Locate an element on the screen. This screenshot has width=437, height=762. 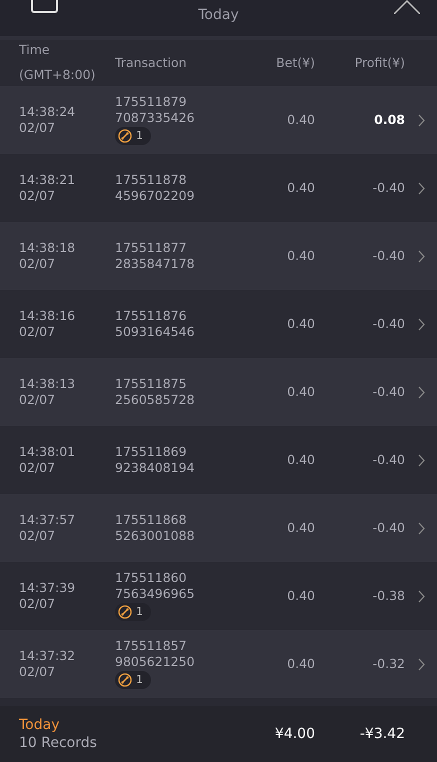
transaction-id: 7563496965 is located at coordinates (155, 594).